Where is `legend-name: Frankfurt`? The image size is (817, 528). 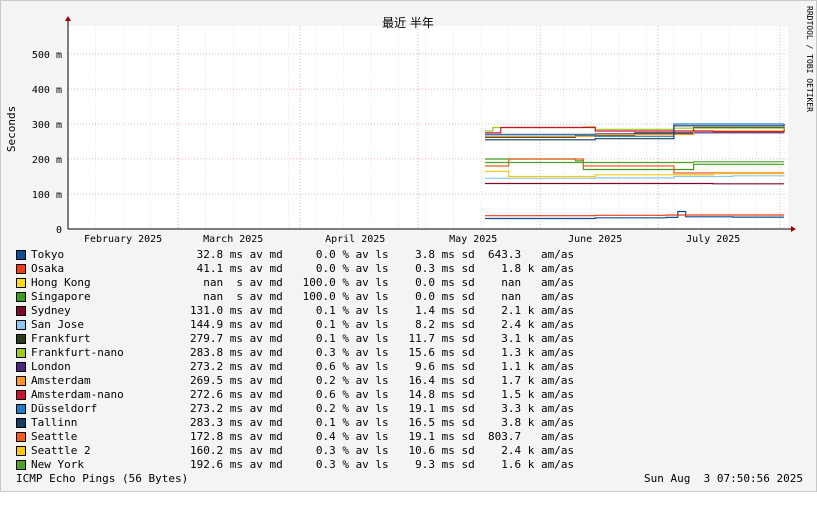 legend-name: Frankfurt is located at coordinates (61, 339).